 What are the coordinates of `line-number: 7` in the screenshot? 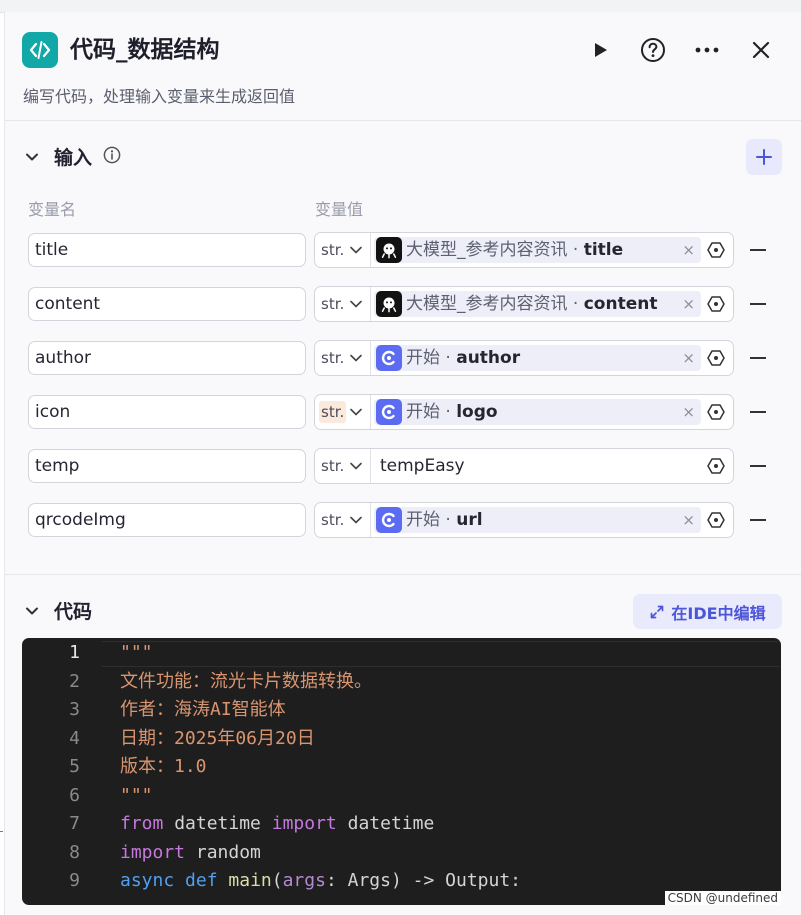 It's located at (74, 823).